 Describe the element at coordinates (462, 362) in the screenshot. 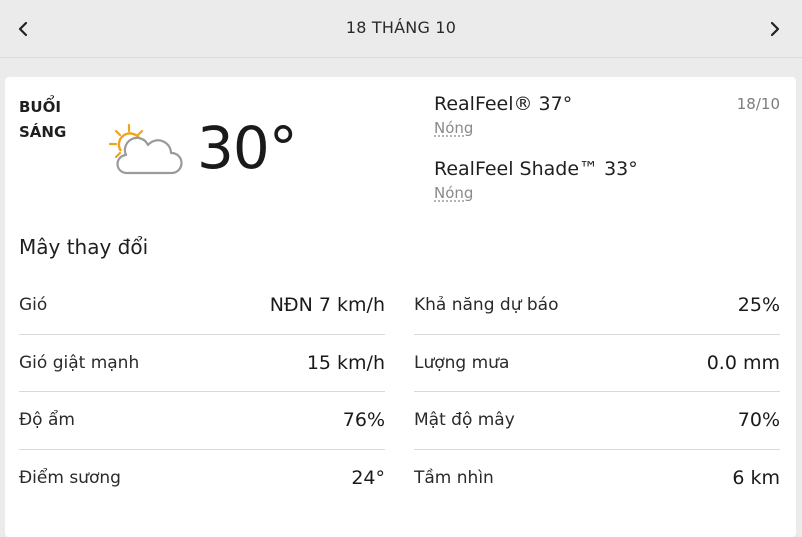

I see `detail-label: Lượng mưa` at that location.